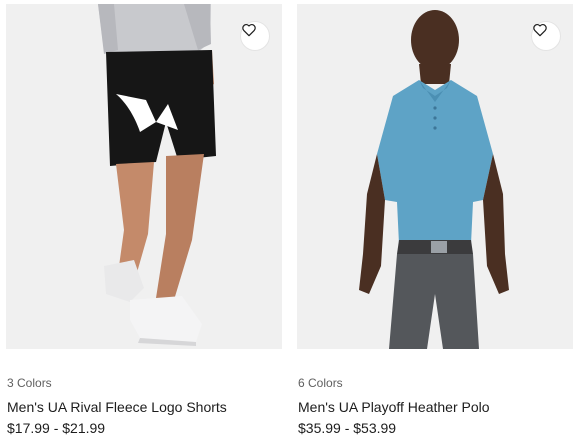  I want to click on product-name: Men's UA Playoff Heather Polo, so click(394, 407).